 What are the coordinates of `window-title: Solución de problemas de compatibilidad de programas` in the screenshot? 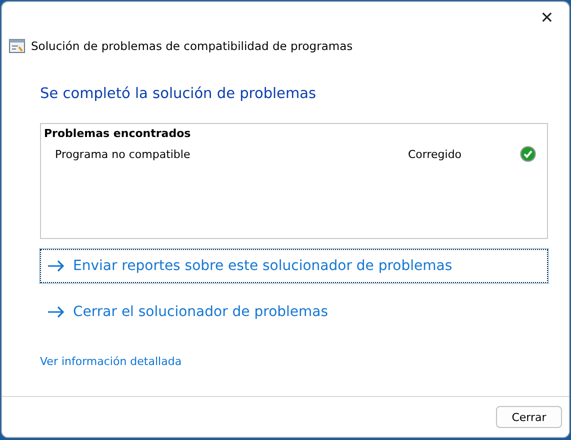 It's located at (192, 46).